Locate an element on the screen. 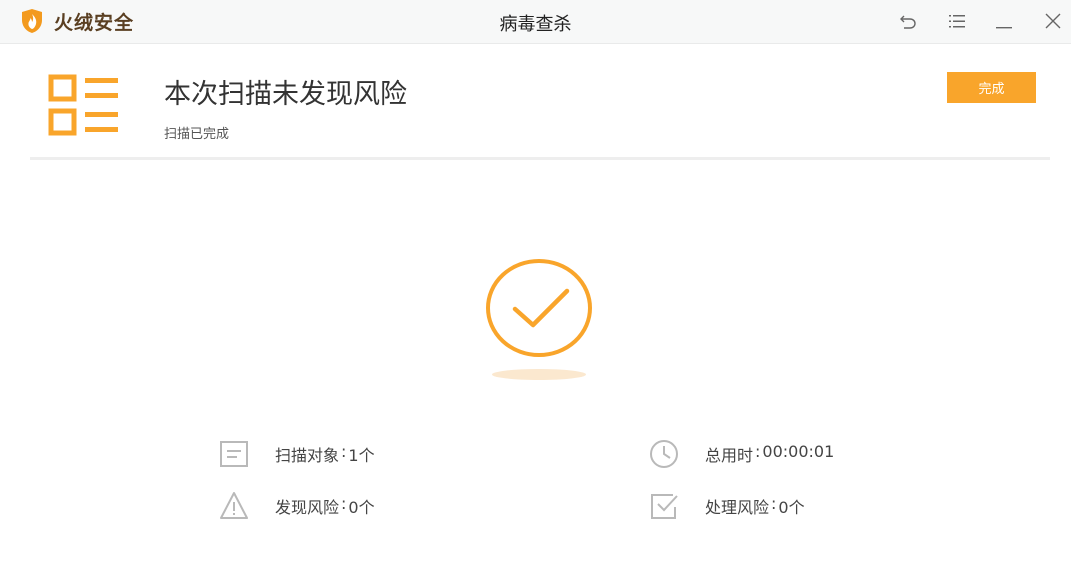 The height and width of the screenshot is (584, 1071). brand-name: 火绒安全 is located at coordinates (94, 22).